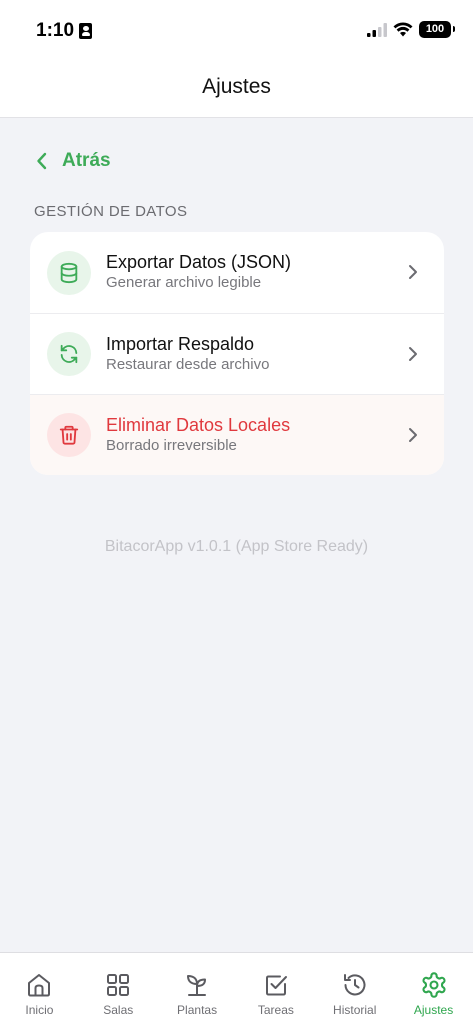  Describe the element at coordinates (355, 1010) in the screenshot. I see `tab-label: Historial` at that location.